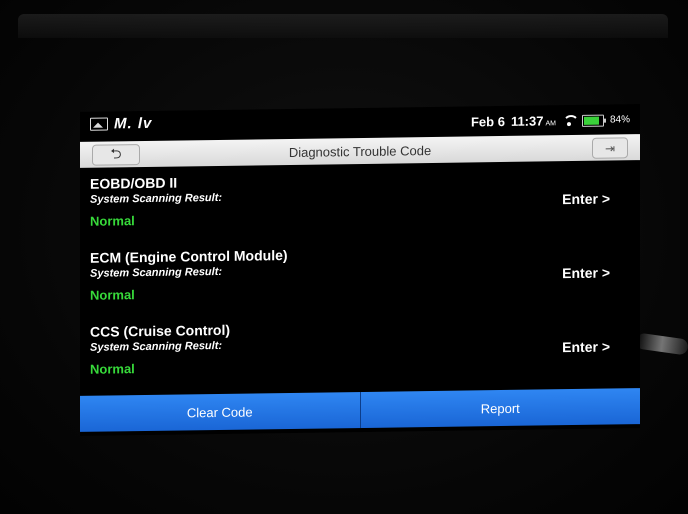 This screenshot has height=514, width=688. What do you see at coordinates (569, 120) in the screenshot?
I see `wifi-icon` at bounding box center [569, 120].